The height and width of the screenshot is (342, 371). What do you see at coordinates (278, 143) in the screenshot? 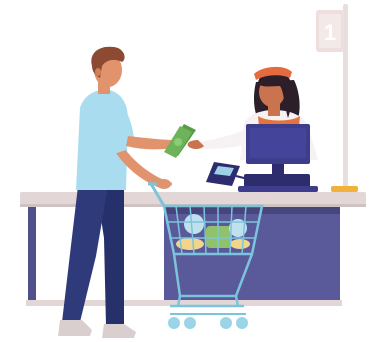
I see `register-monitor-screen` at bounding box center [278, 143].